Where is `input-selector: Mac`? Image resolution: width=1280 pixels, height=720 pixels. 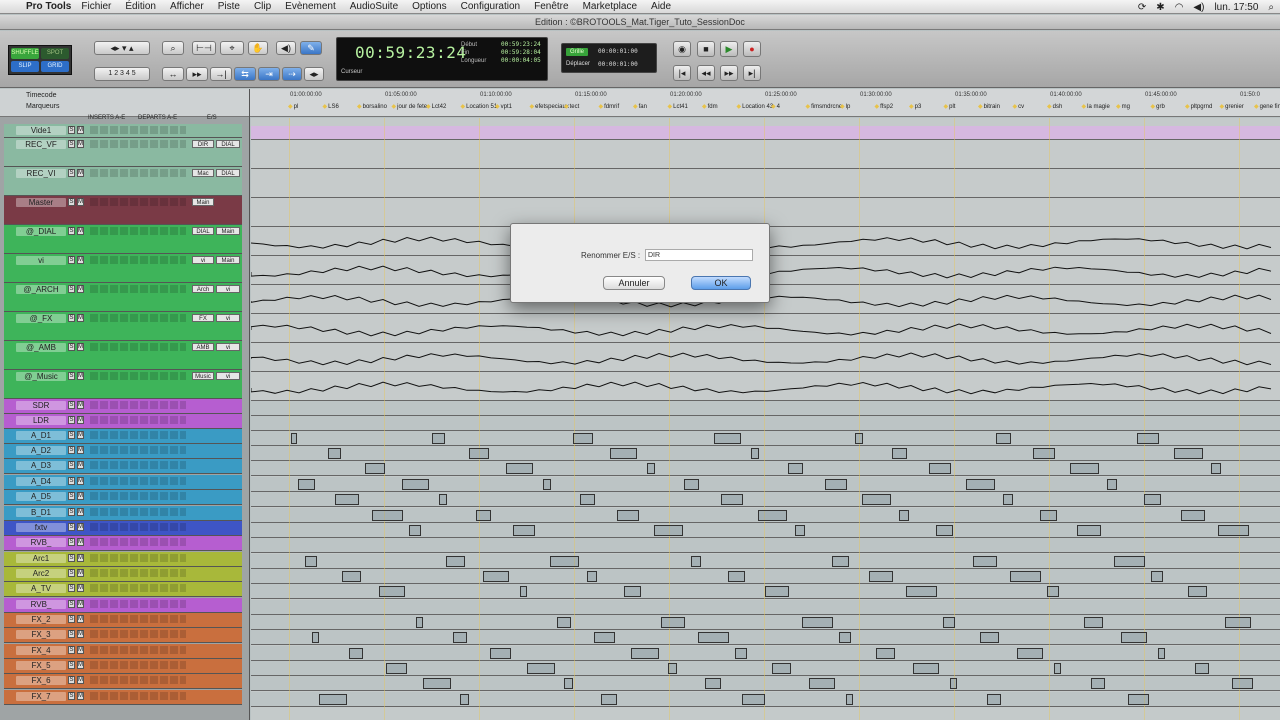 input-selector: Mac is located at coordinates (203, 173).